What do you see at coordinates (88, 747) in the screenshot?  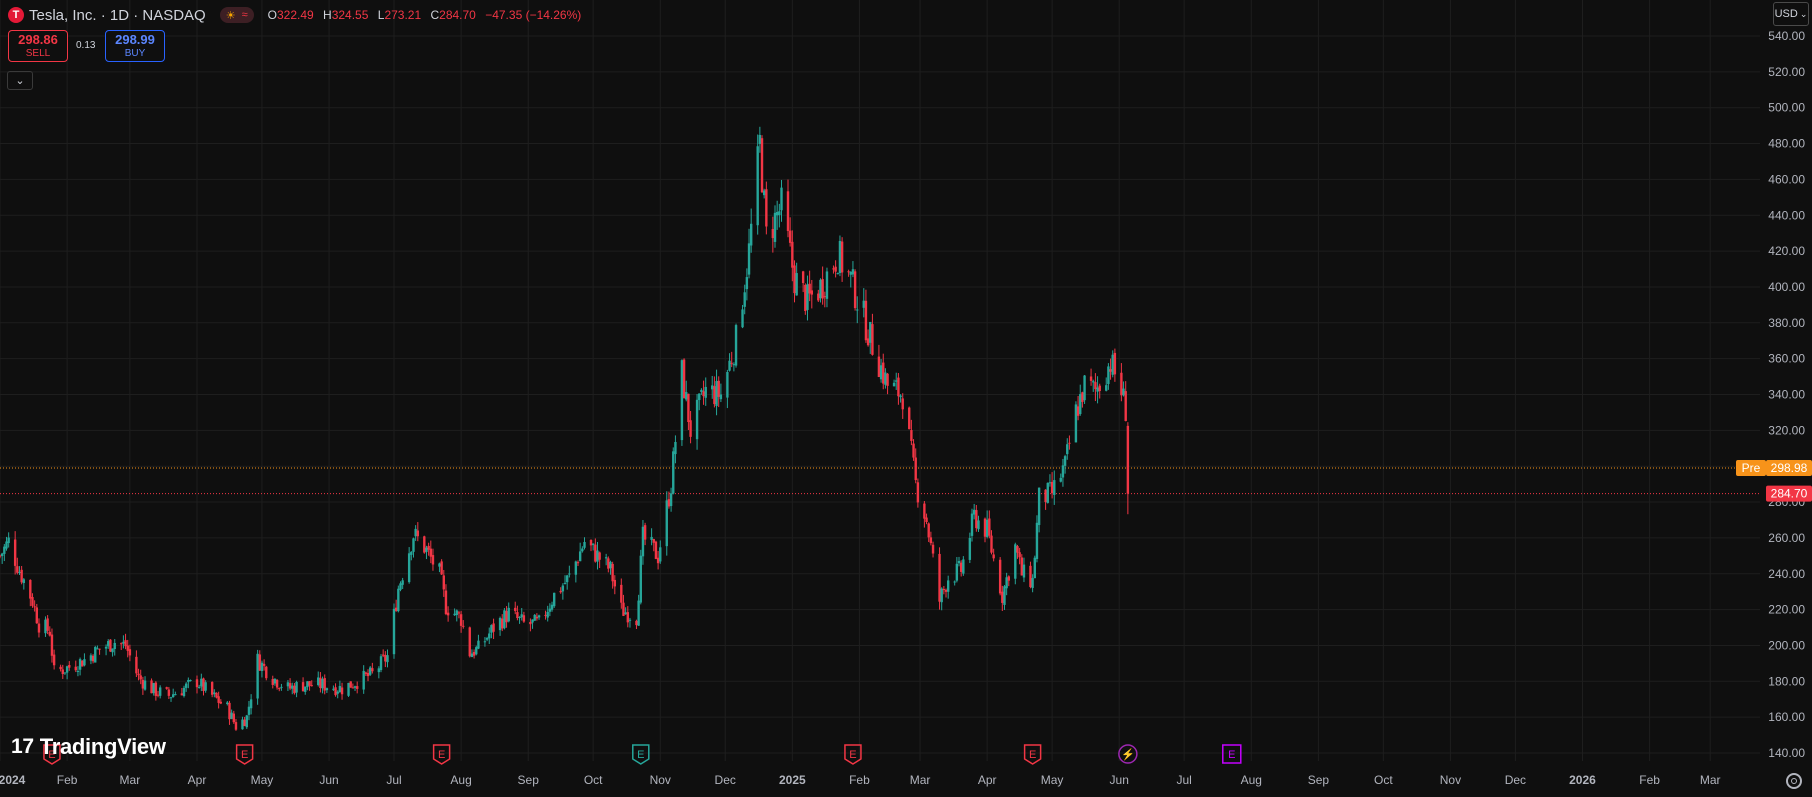 I see `tradingview-logo: 17 TradingView` at bounding box center [88, 747].